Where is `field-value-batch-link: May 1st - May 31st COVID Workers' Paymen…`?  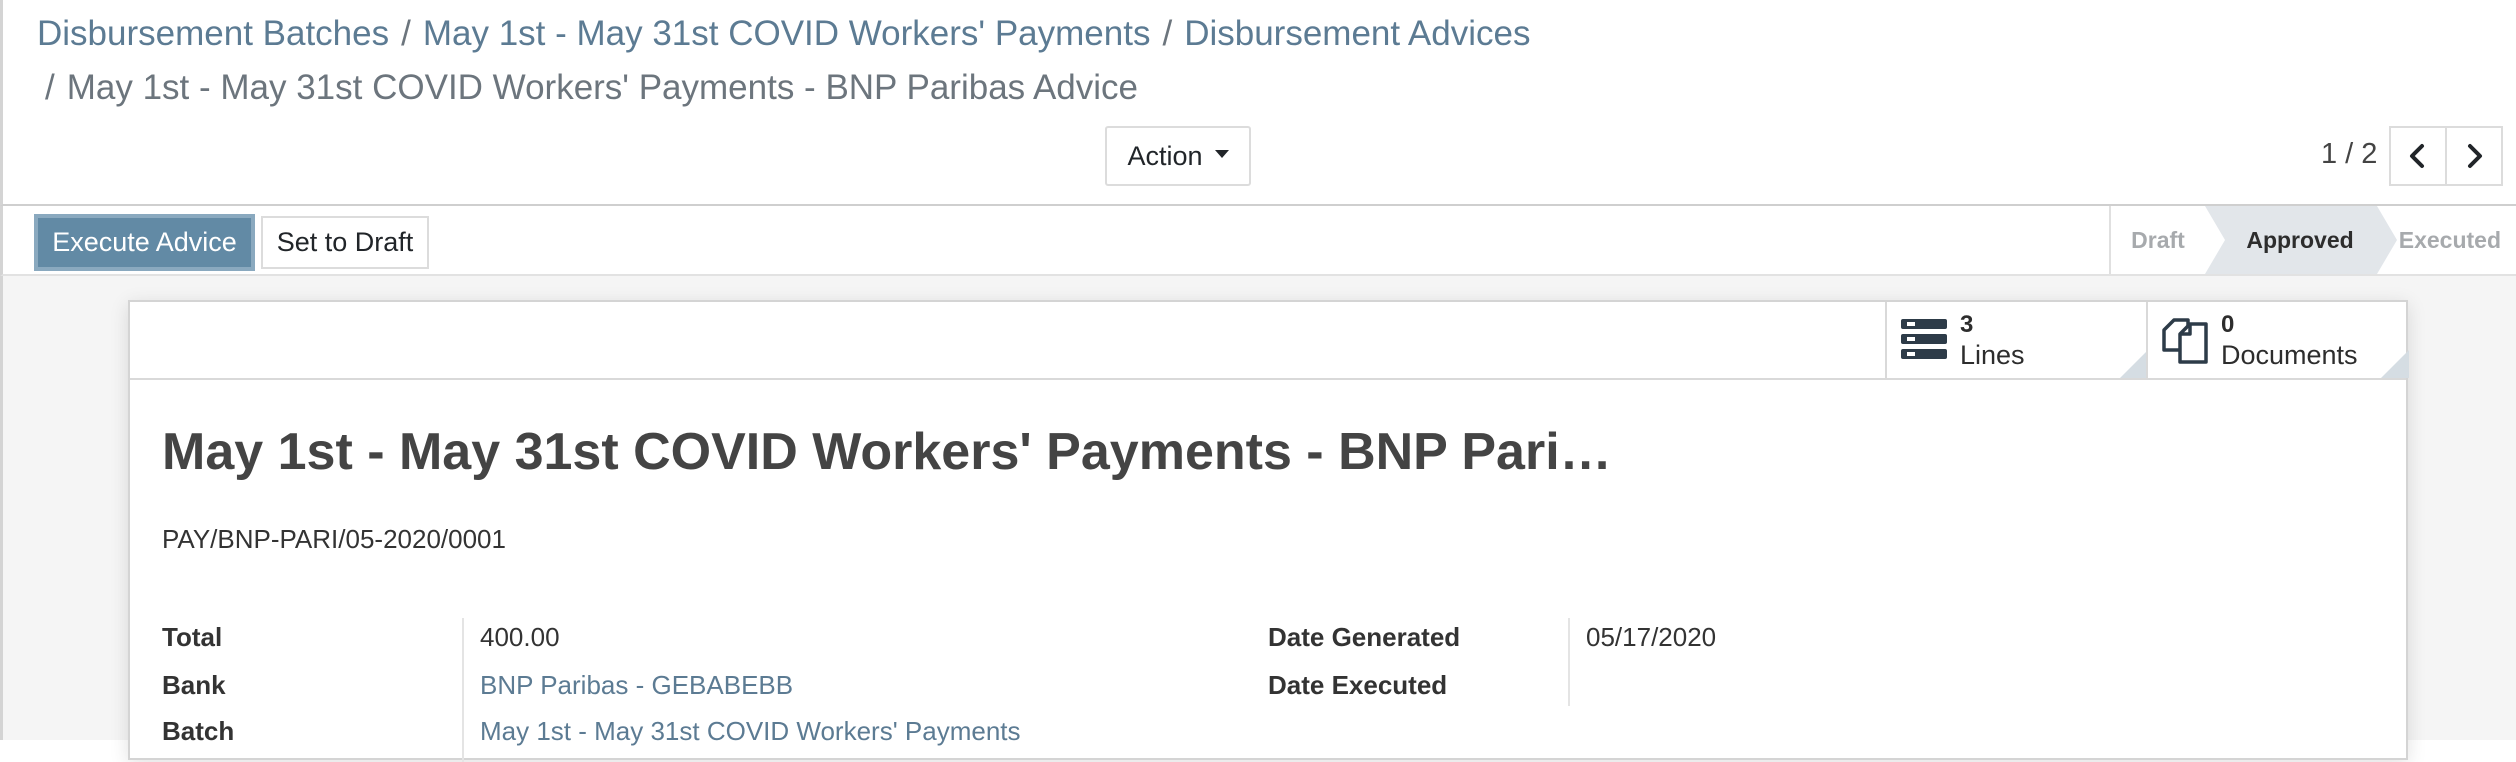 field-value-batch-link: May 1st - May 31st COVID Workers' Paymen… is located at coordinates (750, 731).